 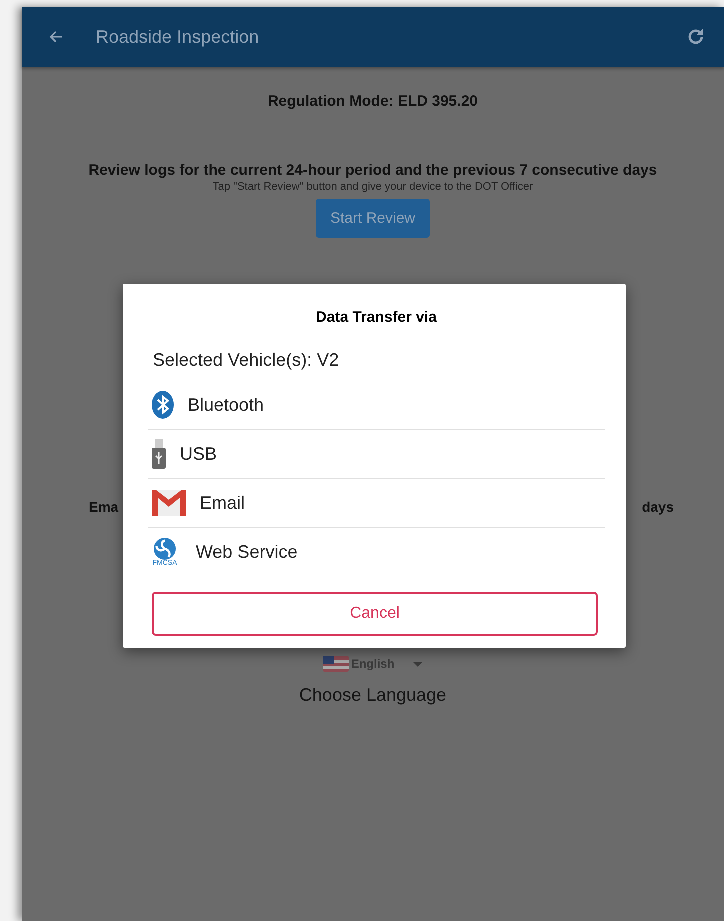 What do you see at coordinates (178, 37) in the screenshot?
I see `screen-title: Roadside Inspection` at bounding box center [178, 37].